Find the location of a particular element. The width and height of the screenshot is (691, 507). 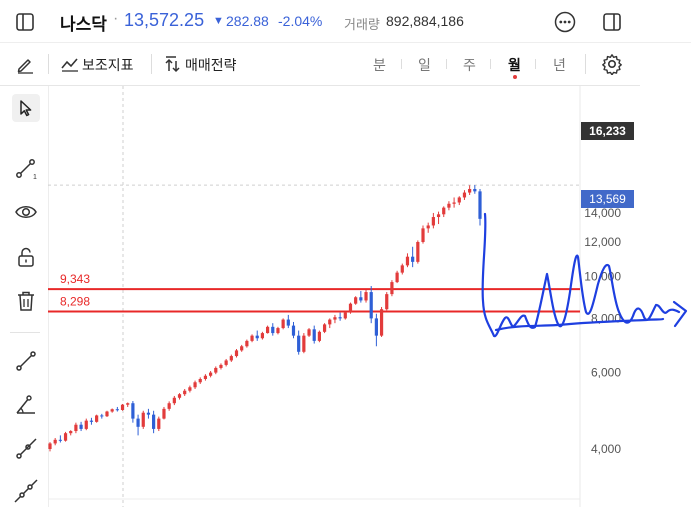

y-tick-label: 12,000 is located at coordinates (602, 242).